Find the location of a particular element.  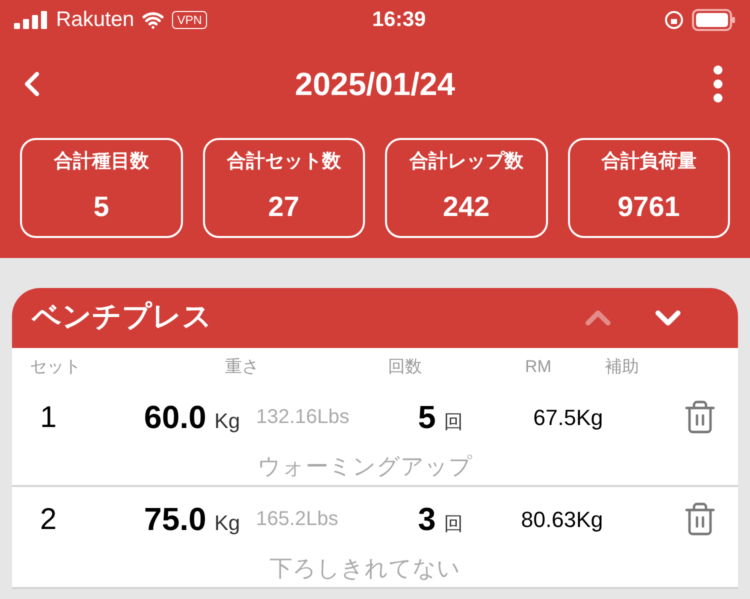

stat-label: 合計種目数 is located at coordinates (101, 162).